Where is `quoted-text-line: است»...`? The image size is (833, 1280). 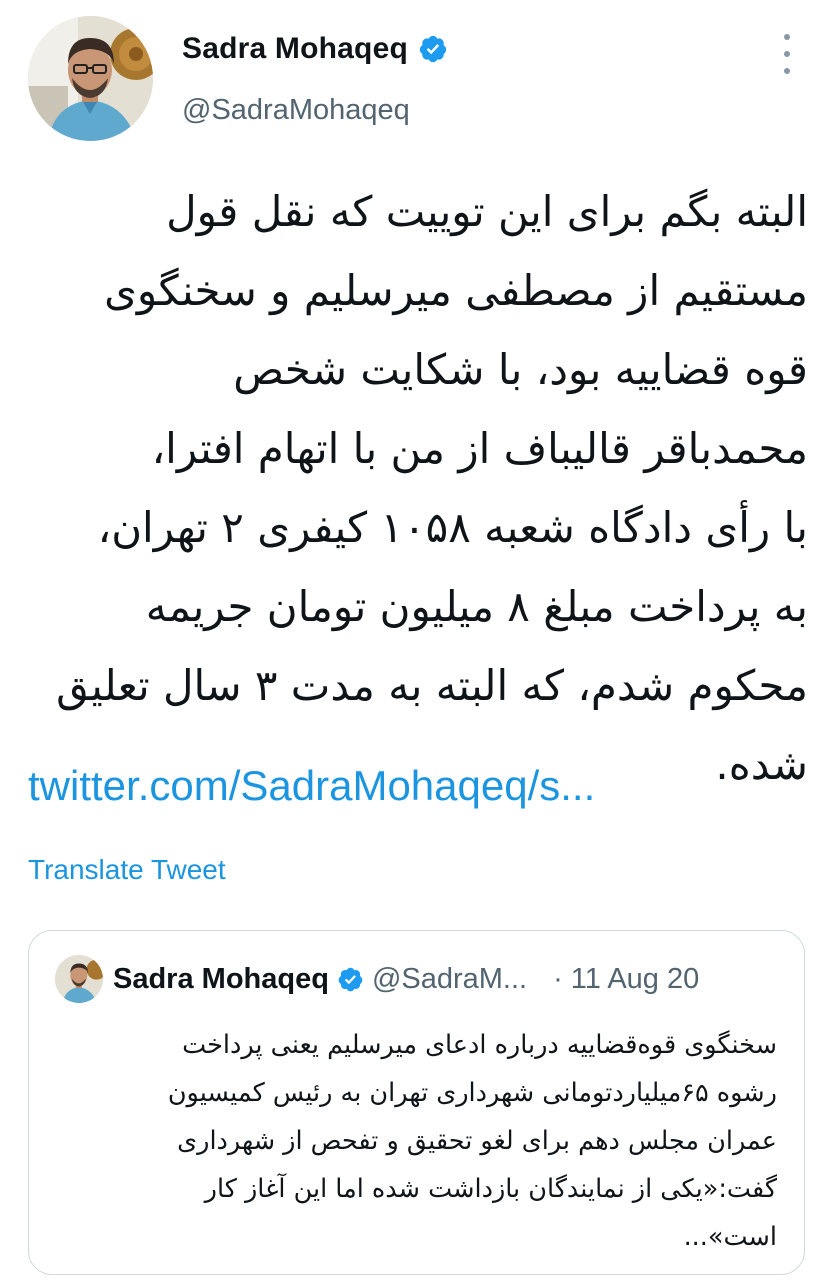
quoted-text-line: است»... is located at coordinates (730, 1237).